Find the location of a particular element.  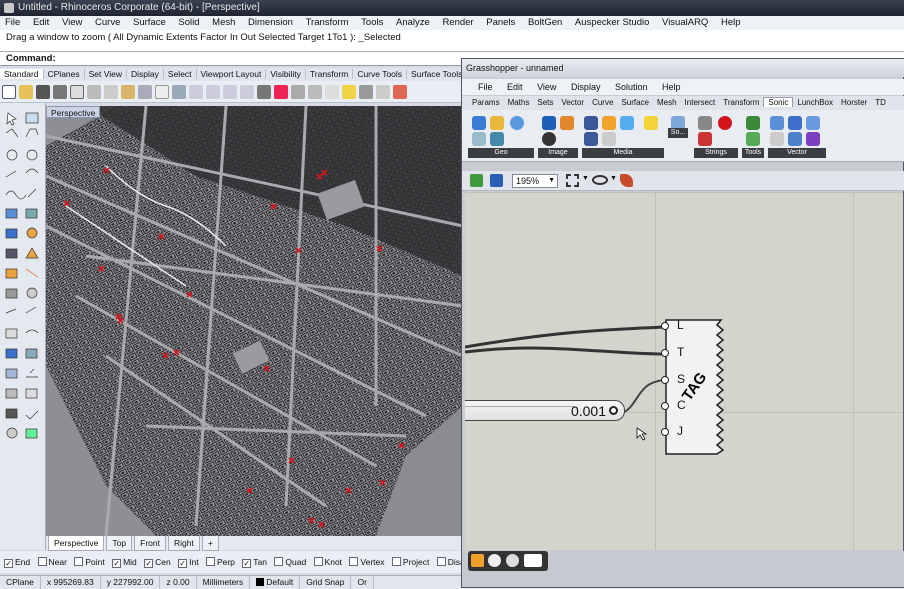

print-icon is located at coordinates (60, 92).